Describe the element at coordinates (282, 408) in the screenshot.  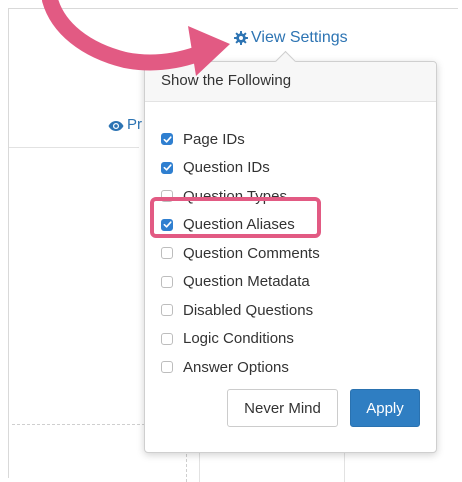
I see `never-mind-button: Never Mind` at that location.